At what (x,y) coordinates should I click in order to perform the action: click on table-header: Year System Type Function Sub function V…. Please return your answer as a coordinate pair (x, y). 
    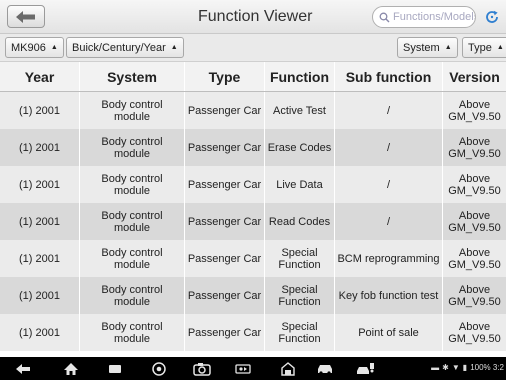
    Looking at the image, I should click on (253, 77).